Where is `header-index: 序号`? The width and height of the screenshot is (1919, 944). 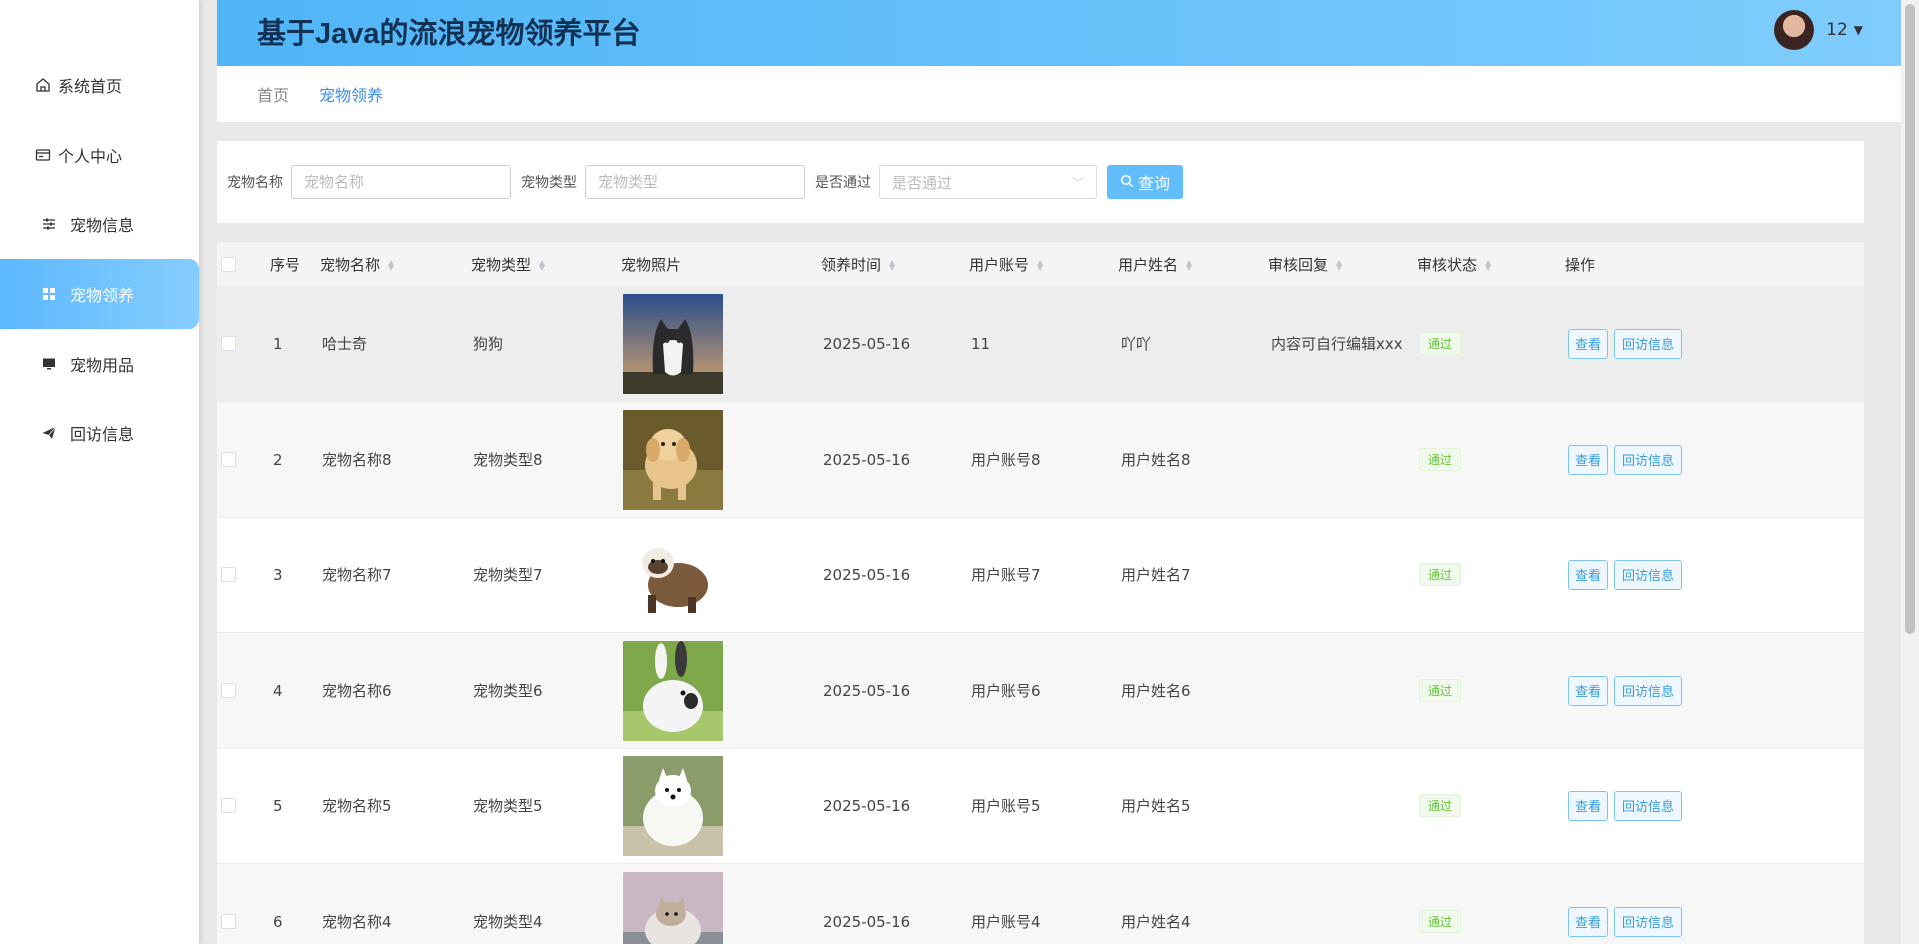 header-index: 序号 is located at coordinates (285, 265).